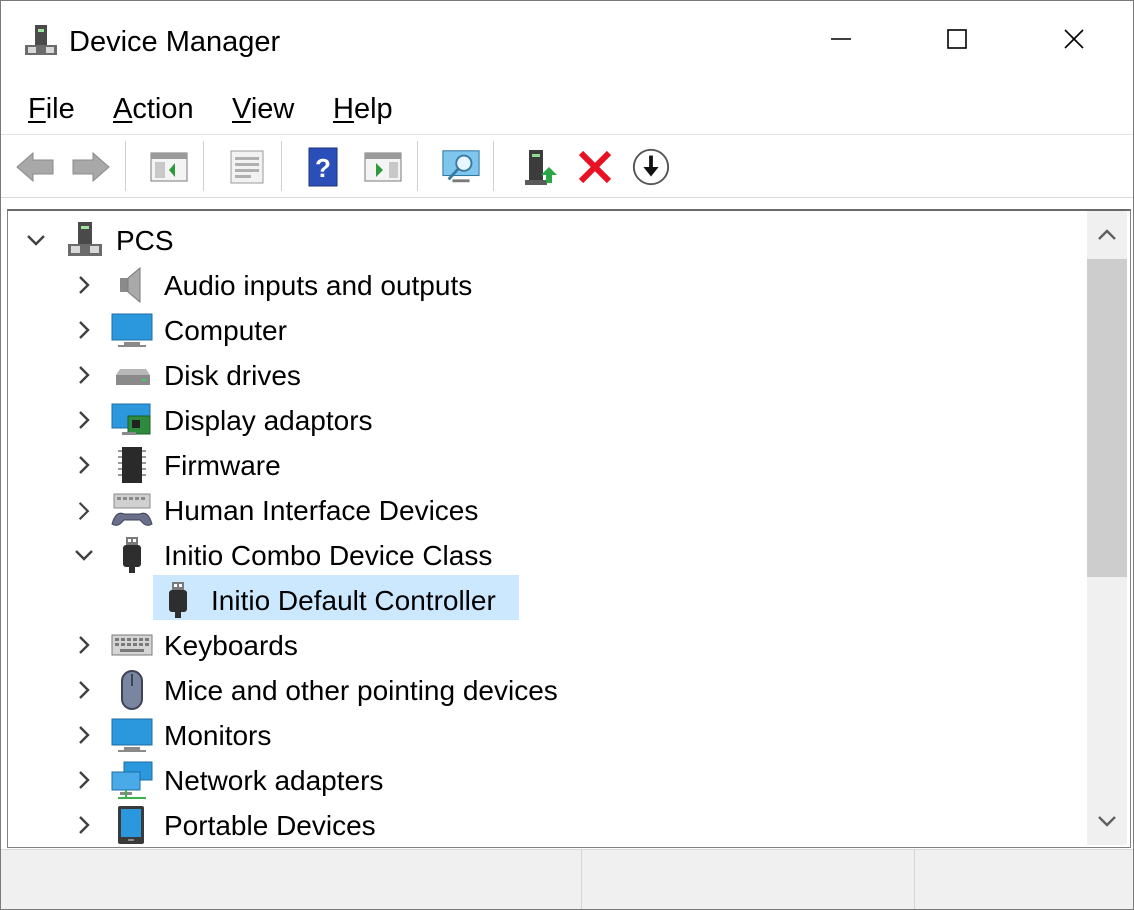 The height and width of the screenshot is (910, 1134). I want to click on back-button, so click(35, 167).